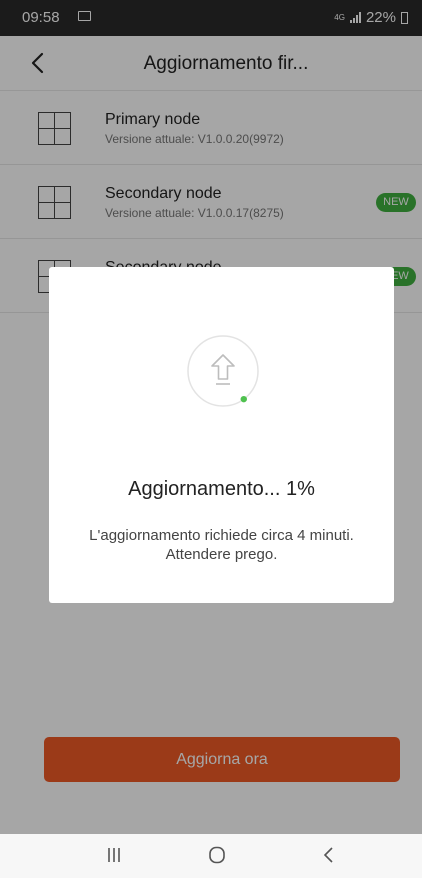  I want to click on system-nav-bar, so click(211, 856).